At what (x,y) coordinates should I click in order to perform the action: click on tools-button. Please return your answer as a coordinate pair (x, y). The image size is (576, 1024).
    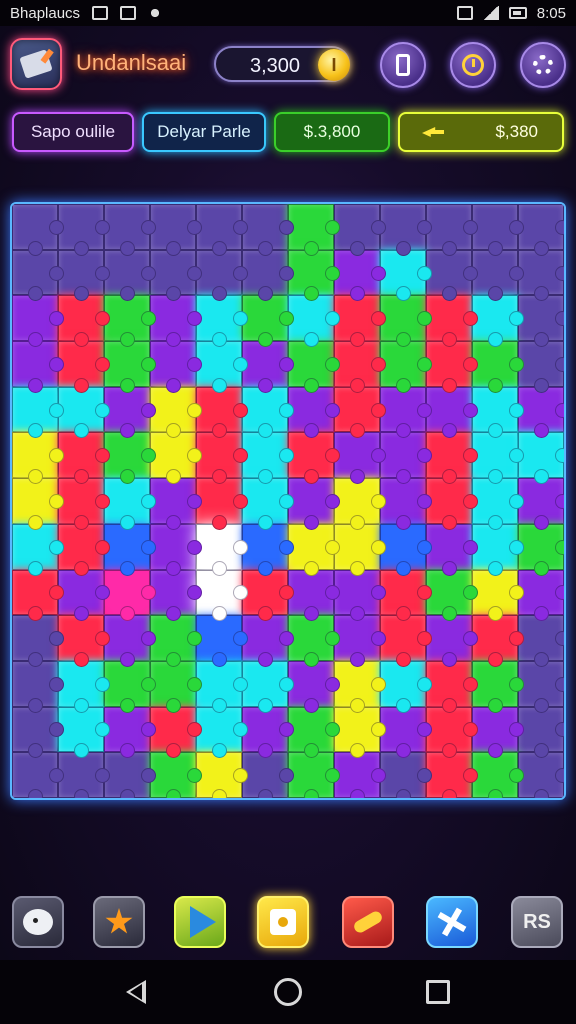
    Looking at the image, I should click on (452, 922).